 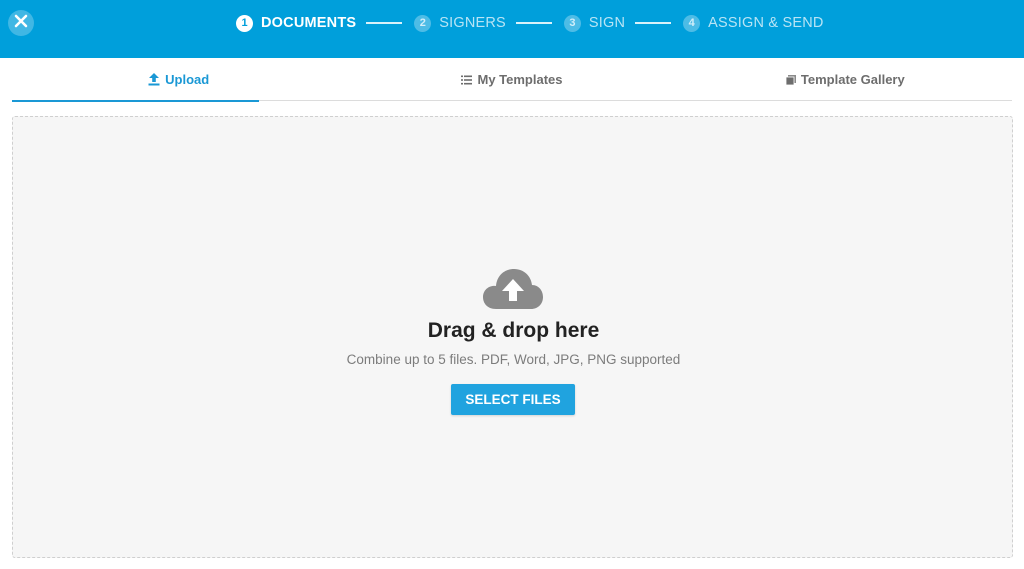 I want to click on step-number: 1, so click(x=244, y=23).